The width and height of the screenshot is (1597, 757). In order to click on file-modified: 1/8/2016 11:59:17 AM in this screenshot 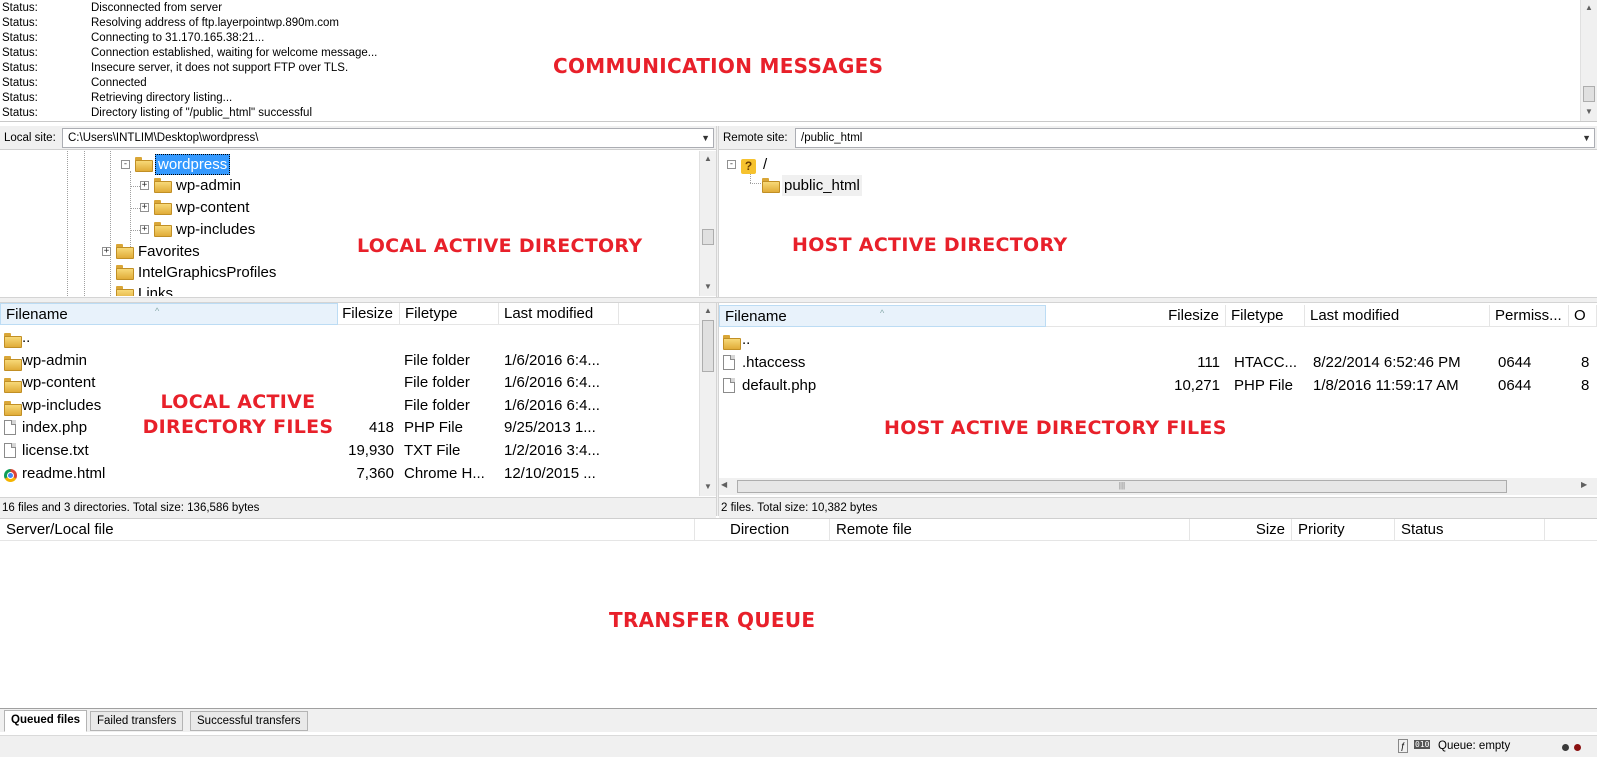, I will do `click(1386, 385)`.